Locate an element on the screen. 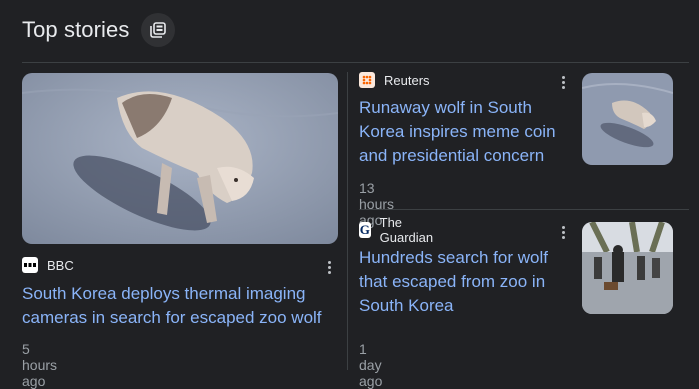  reuters-logo-icon is located at coordinates (367, 80).